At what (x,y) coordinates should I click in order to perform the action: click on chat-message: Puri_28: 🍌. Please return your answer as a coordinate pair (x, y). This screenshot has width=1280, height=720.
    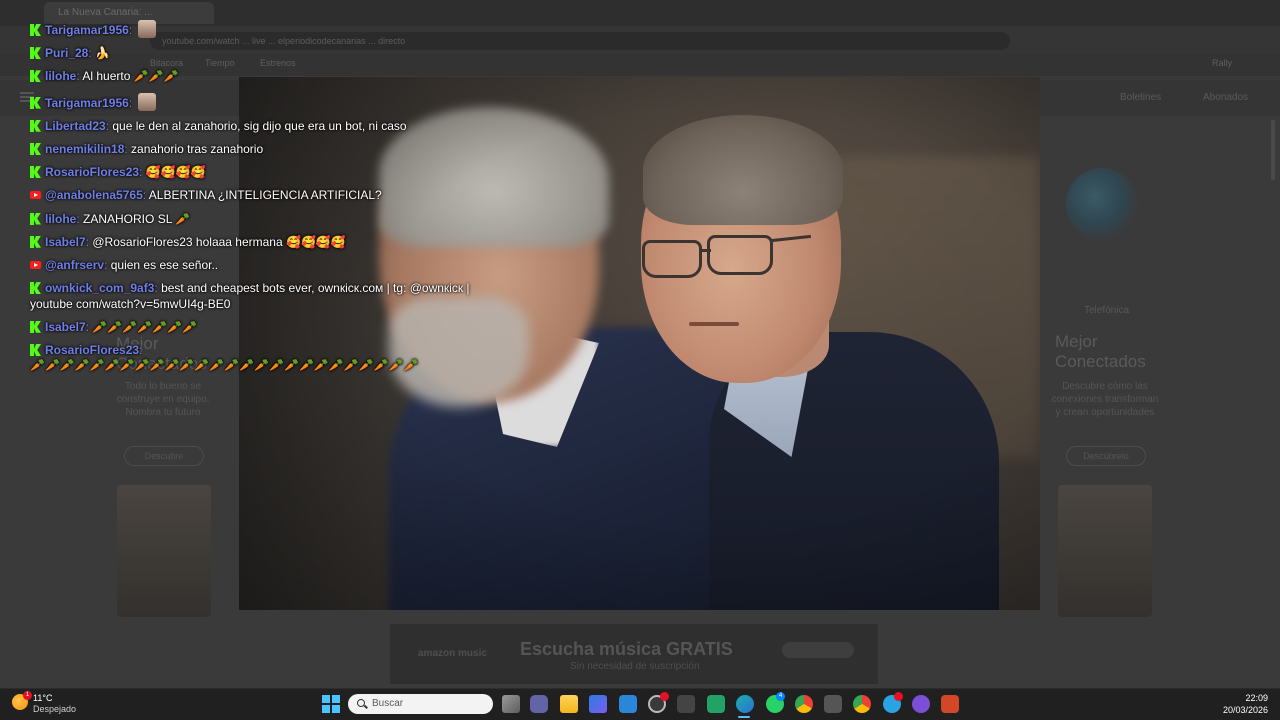
    Looking at the image, I should click on (265, 54).